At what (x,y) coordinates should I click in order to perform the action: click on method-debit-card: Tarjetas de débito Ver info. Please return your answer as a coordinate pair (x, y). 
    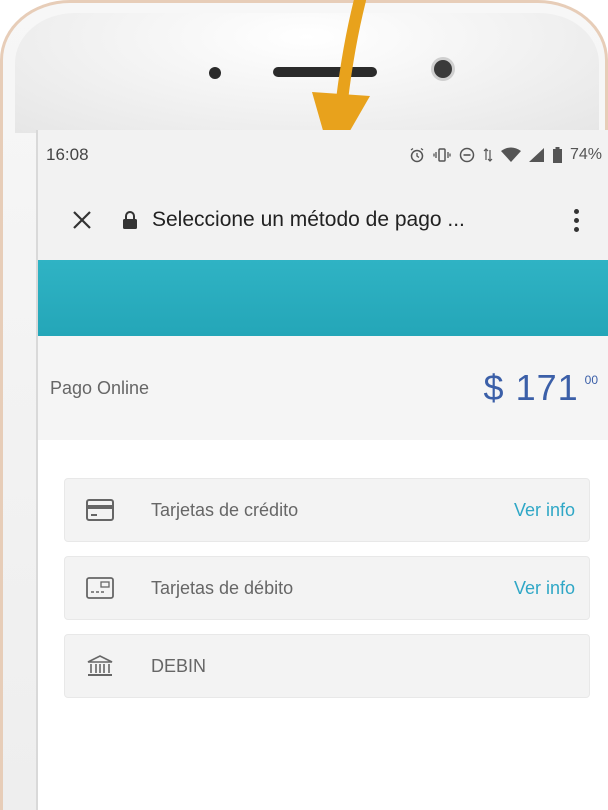
    Looking at the image, I should click on (327, 588).